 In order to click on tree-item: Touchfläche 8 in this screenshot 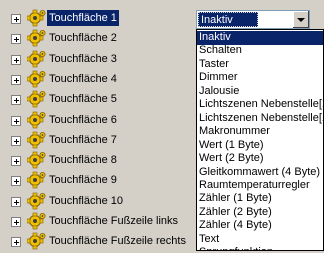, I will do `click(97, 160)`.